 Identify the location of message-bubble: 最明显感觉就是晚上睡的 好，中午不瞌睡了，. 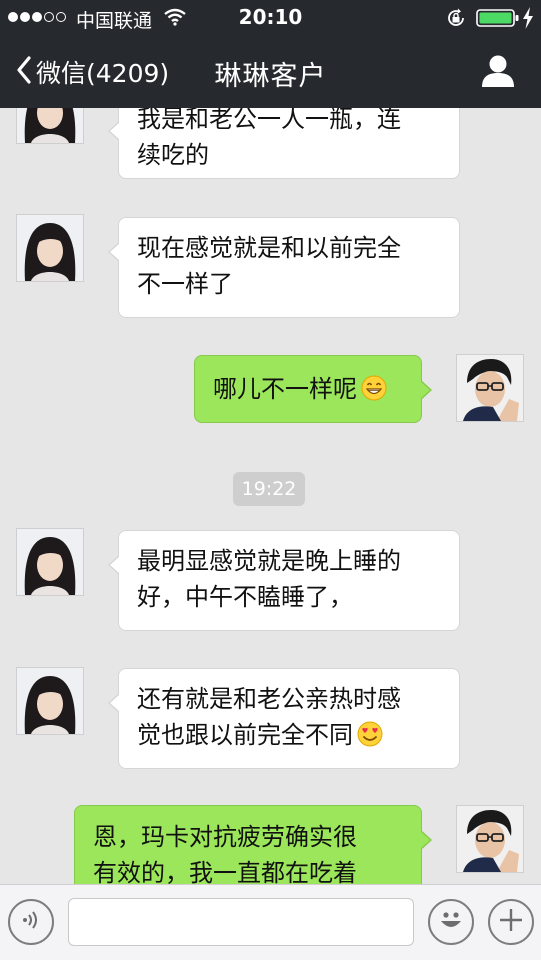
(284, 580).